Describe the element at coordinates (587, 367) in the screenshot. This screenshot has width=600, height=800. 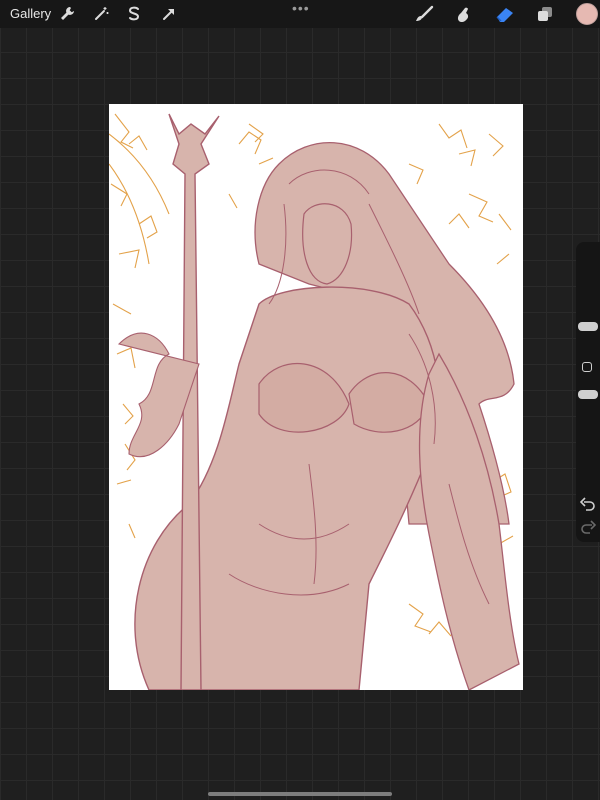
I see `modify-button` at that location.